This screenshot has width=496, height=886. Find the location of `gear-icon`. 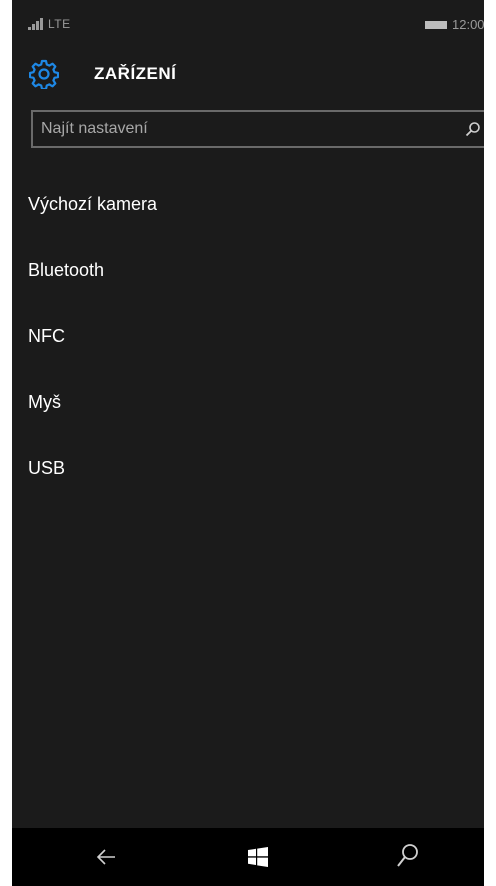

gear-icon is located at coordinates (44, 74).